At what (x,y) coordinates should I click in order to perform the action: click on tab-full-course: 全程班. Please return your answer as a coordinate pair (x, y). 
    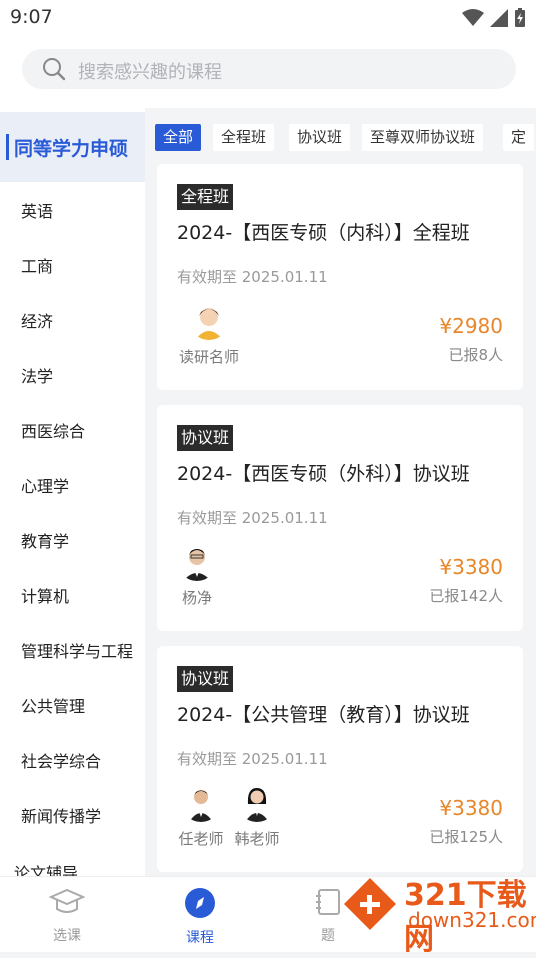
    Looking at the image, I should click on (244, 137).